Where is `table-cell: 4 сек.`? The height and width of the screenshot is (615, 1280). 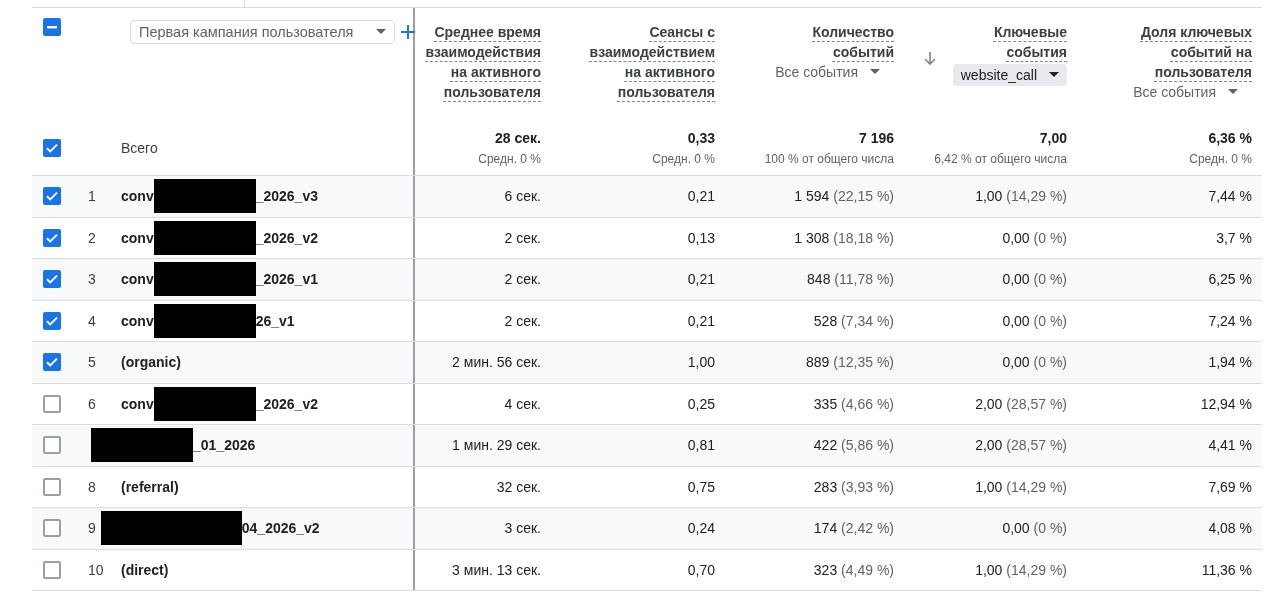 table-cell: 4 сек. is located at coordinates (522, 403).